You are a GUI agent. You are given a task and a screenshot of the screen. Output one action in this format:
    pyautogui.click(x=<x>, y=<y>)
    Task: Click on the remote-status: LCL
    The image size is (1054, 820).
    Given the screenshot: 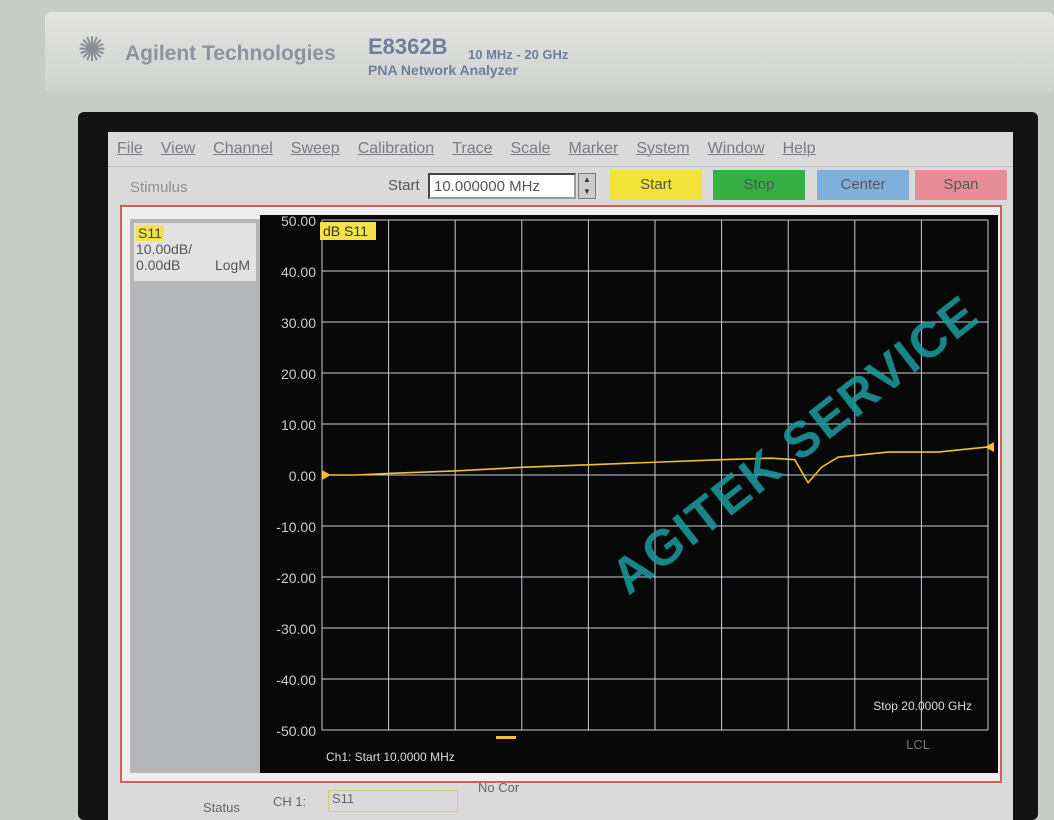 What is the action you would take?
    pyautogui.click(x=918, y=744)
    